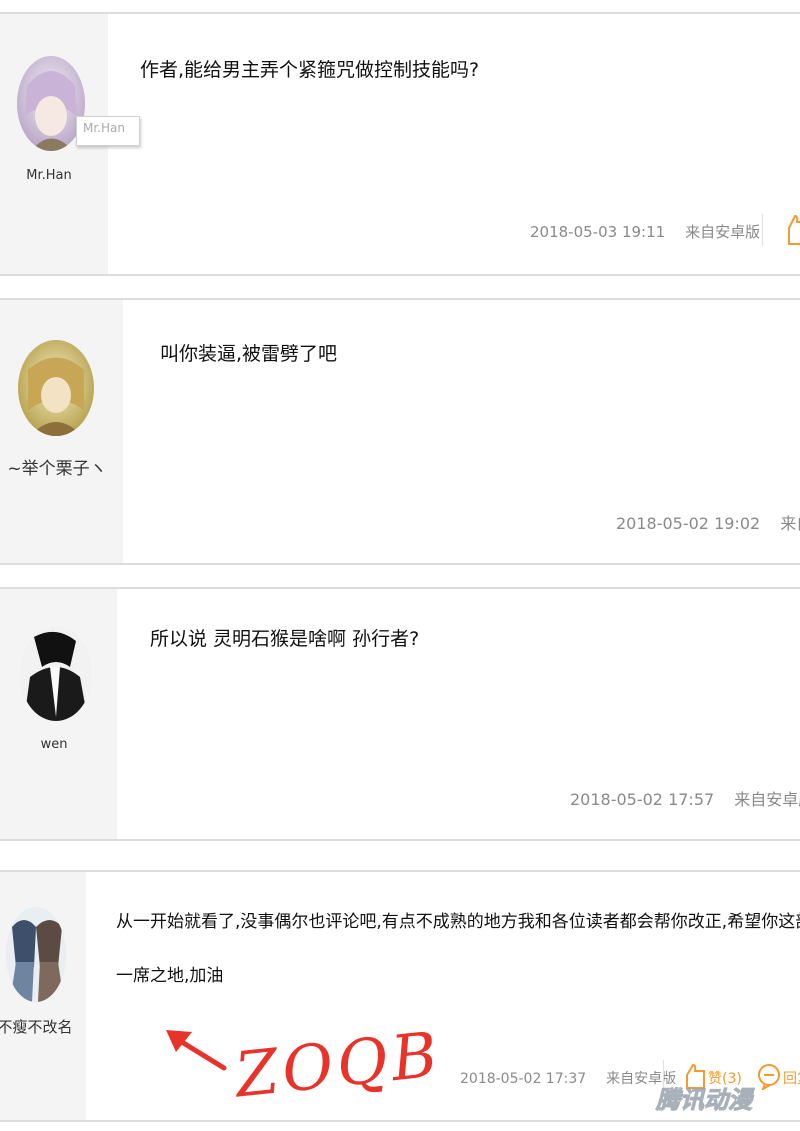  What do you see at coordinates (688, 523) in the screenshot?
I see `comment-date: 2018-05-02 19:02` at bounding box center [688, 523].